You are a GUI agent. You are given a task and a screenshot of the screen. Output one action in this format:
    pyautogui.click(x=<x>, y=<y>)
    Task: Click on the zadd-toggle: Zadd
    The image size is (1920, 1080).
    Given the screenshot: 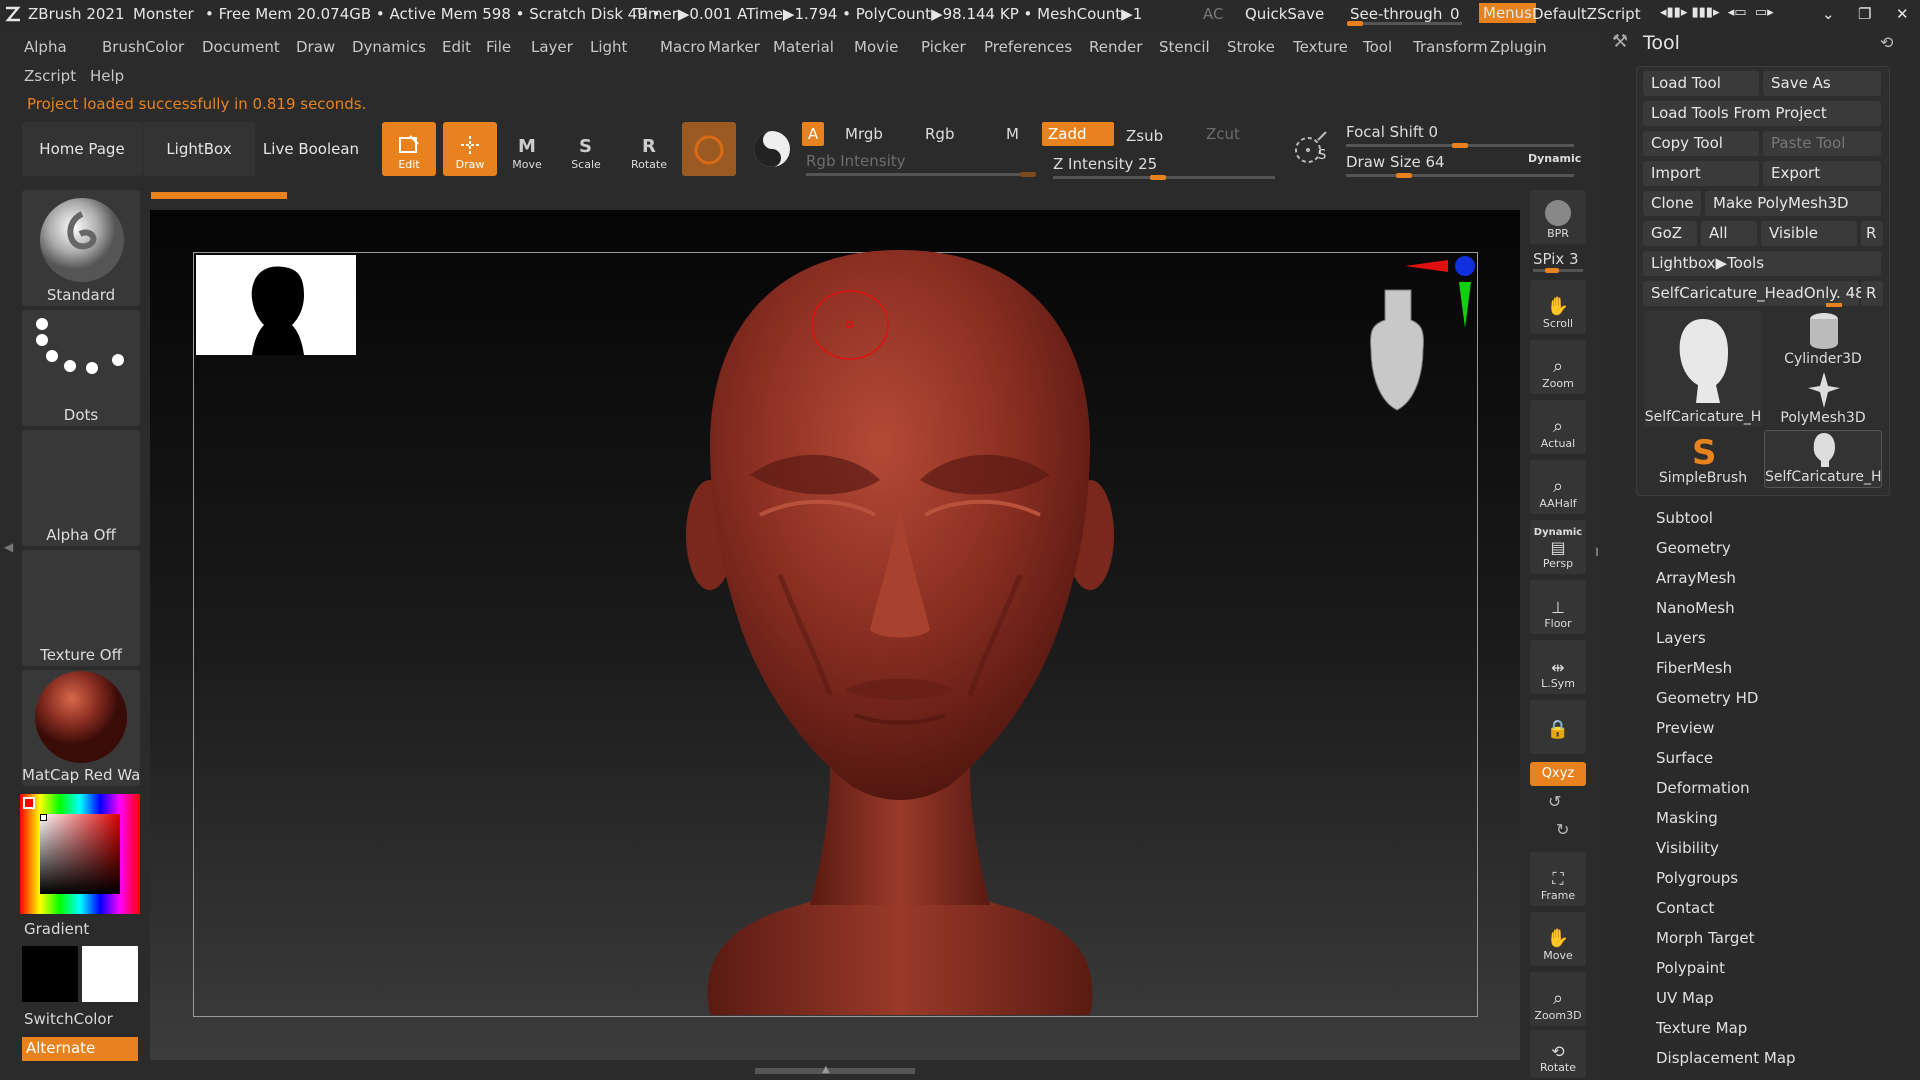 What is the action you would take?
    pyautogui.click(x=1078, y=134)
    